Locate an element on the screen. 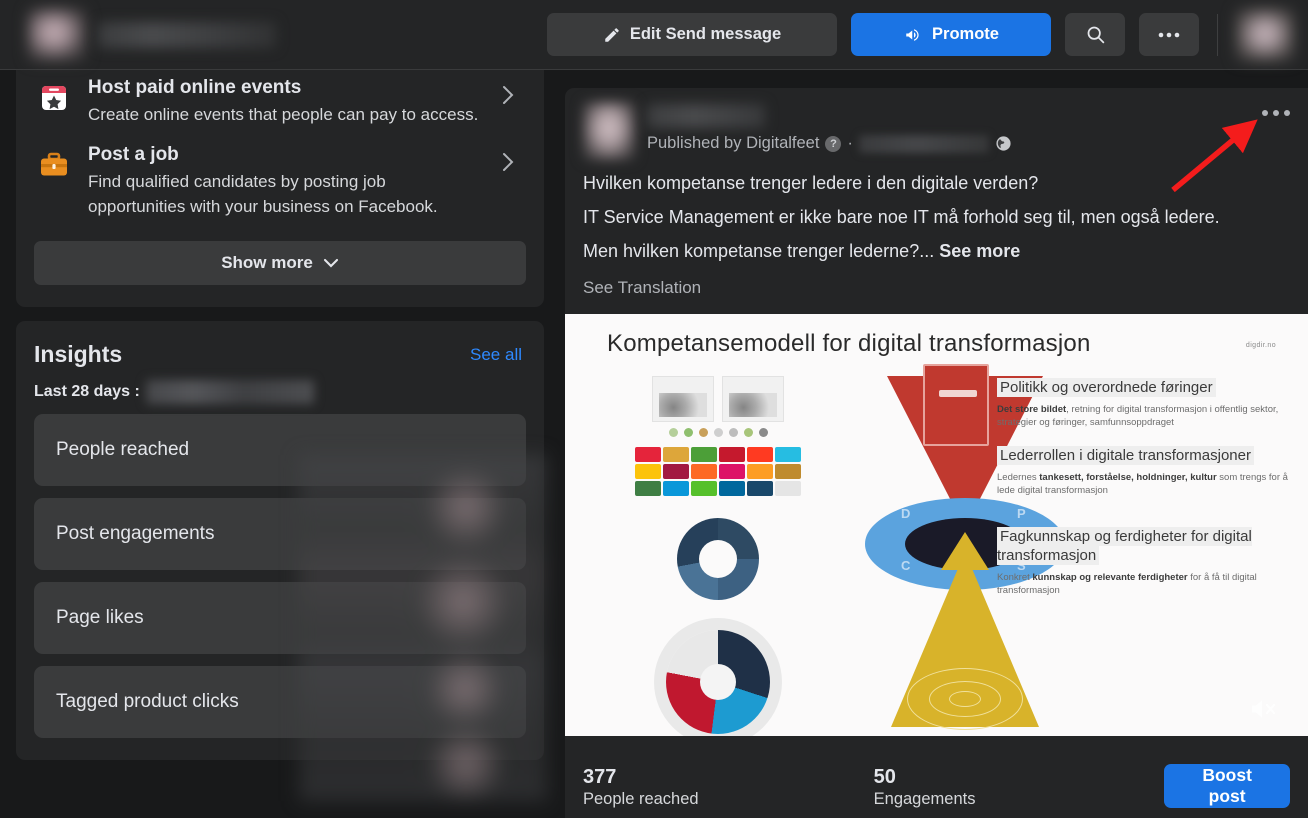 This screenshot has height=818, width=1308. insights-metric-row: Tagged product clicks is located at coordinates (280, 702).